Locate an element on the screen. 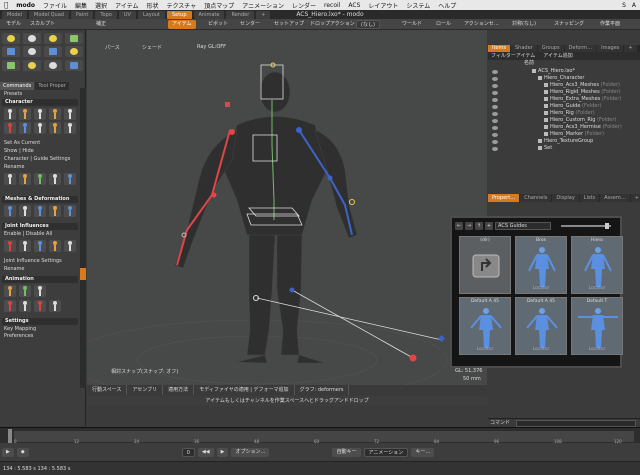  rotate-tool-icon is located at coordinates (32, 65).